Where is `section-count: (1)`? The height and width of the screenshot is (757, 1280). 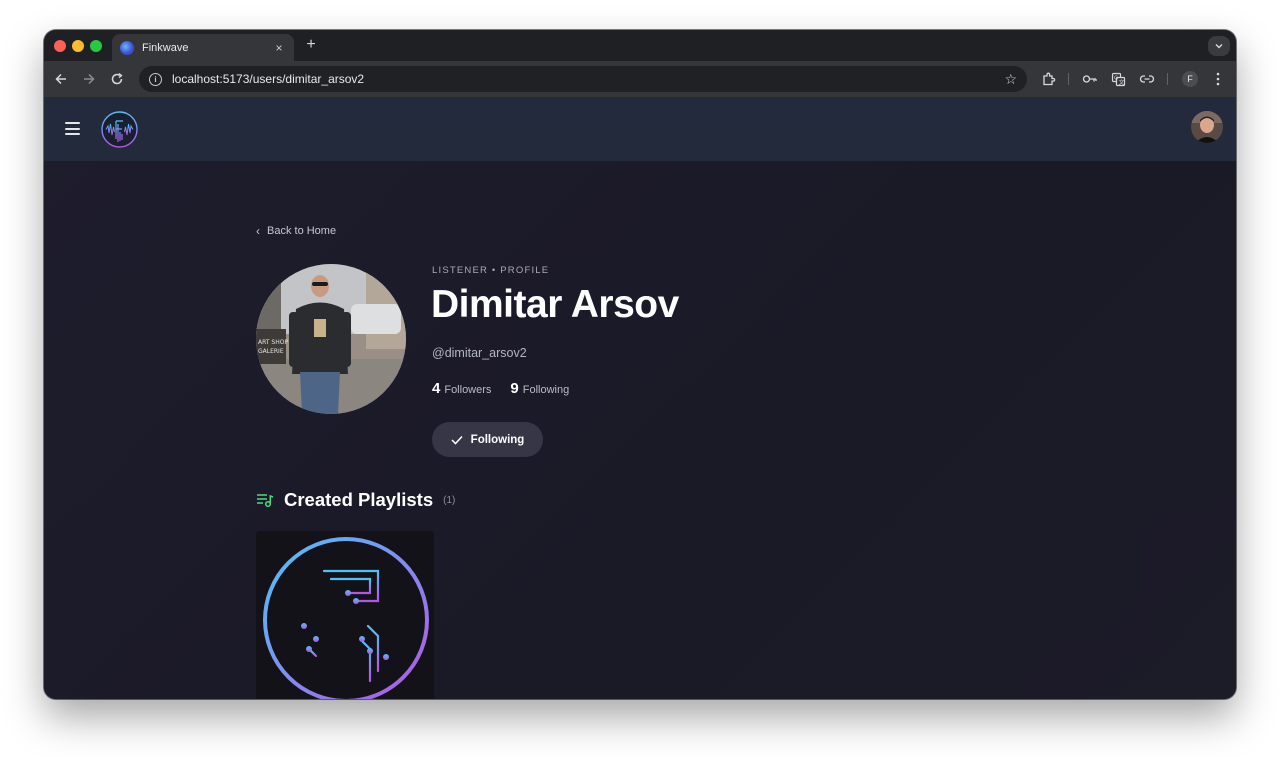 section-count: (1) is located at coordinates (449, 500).